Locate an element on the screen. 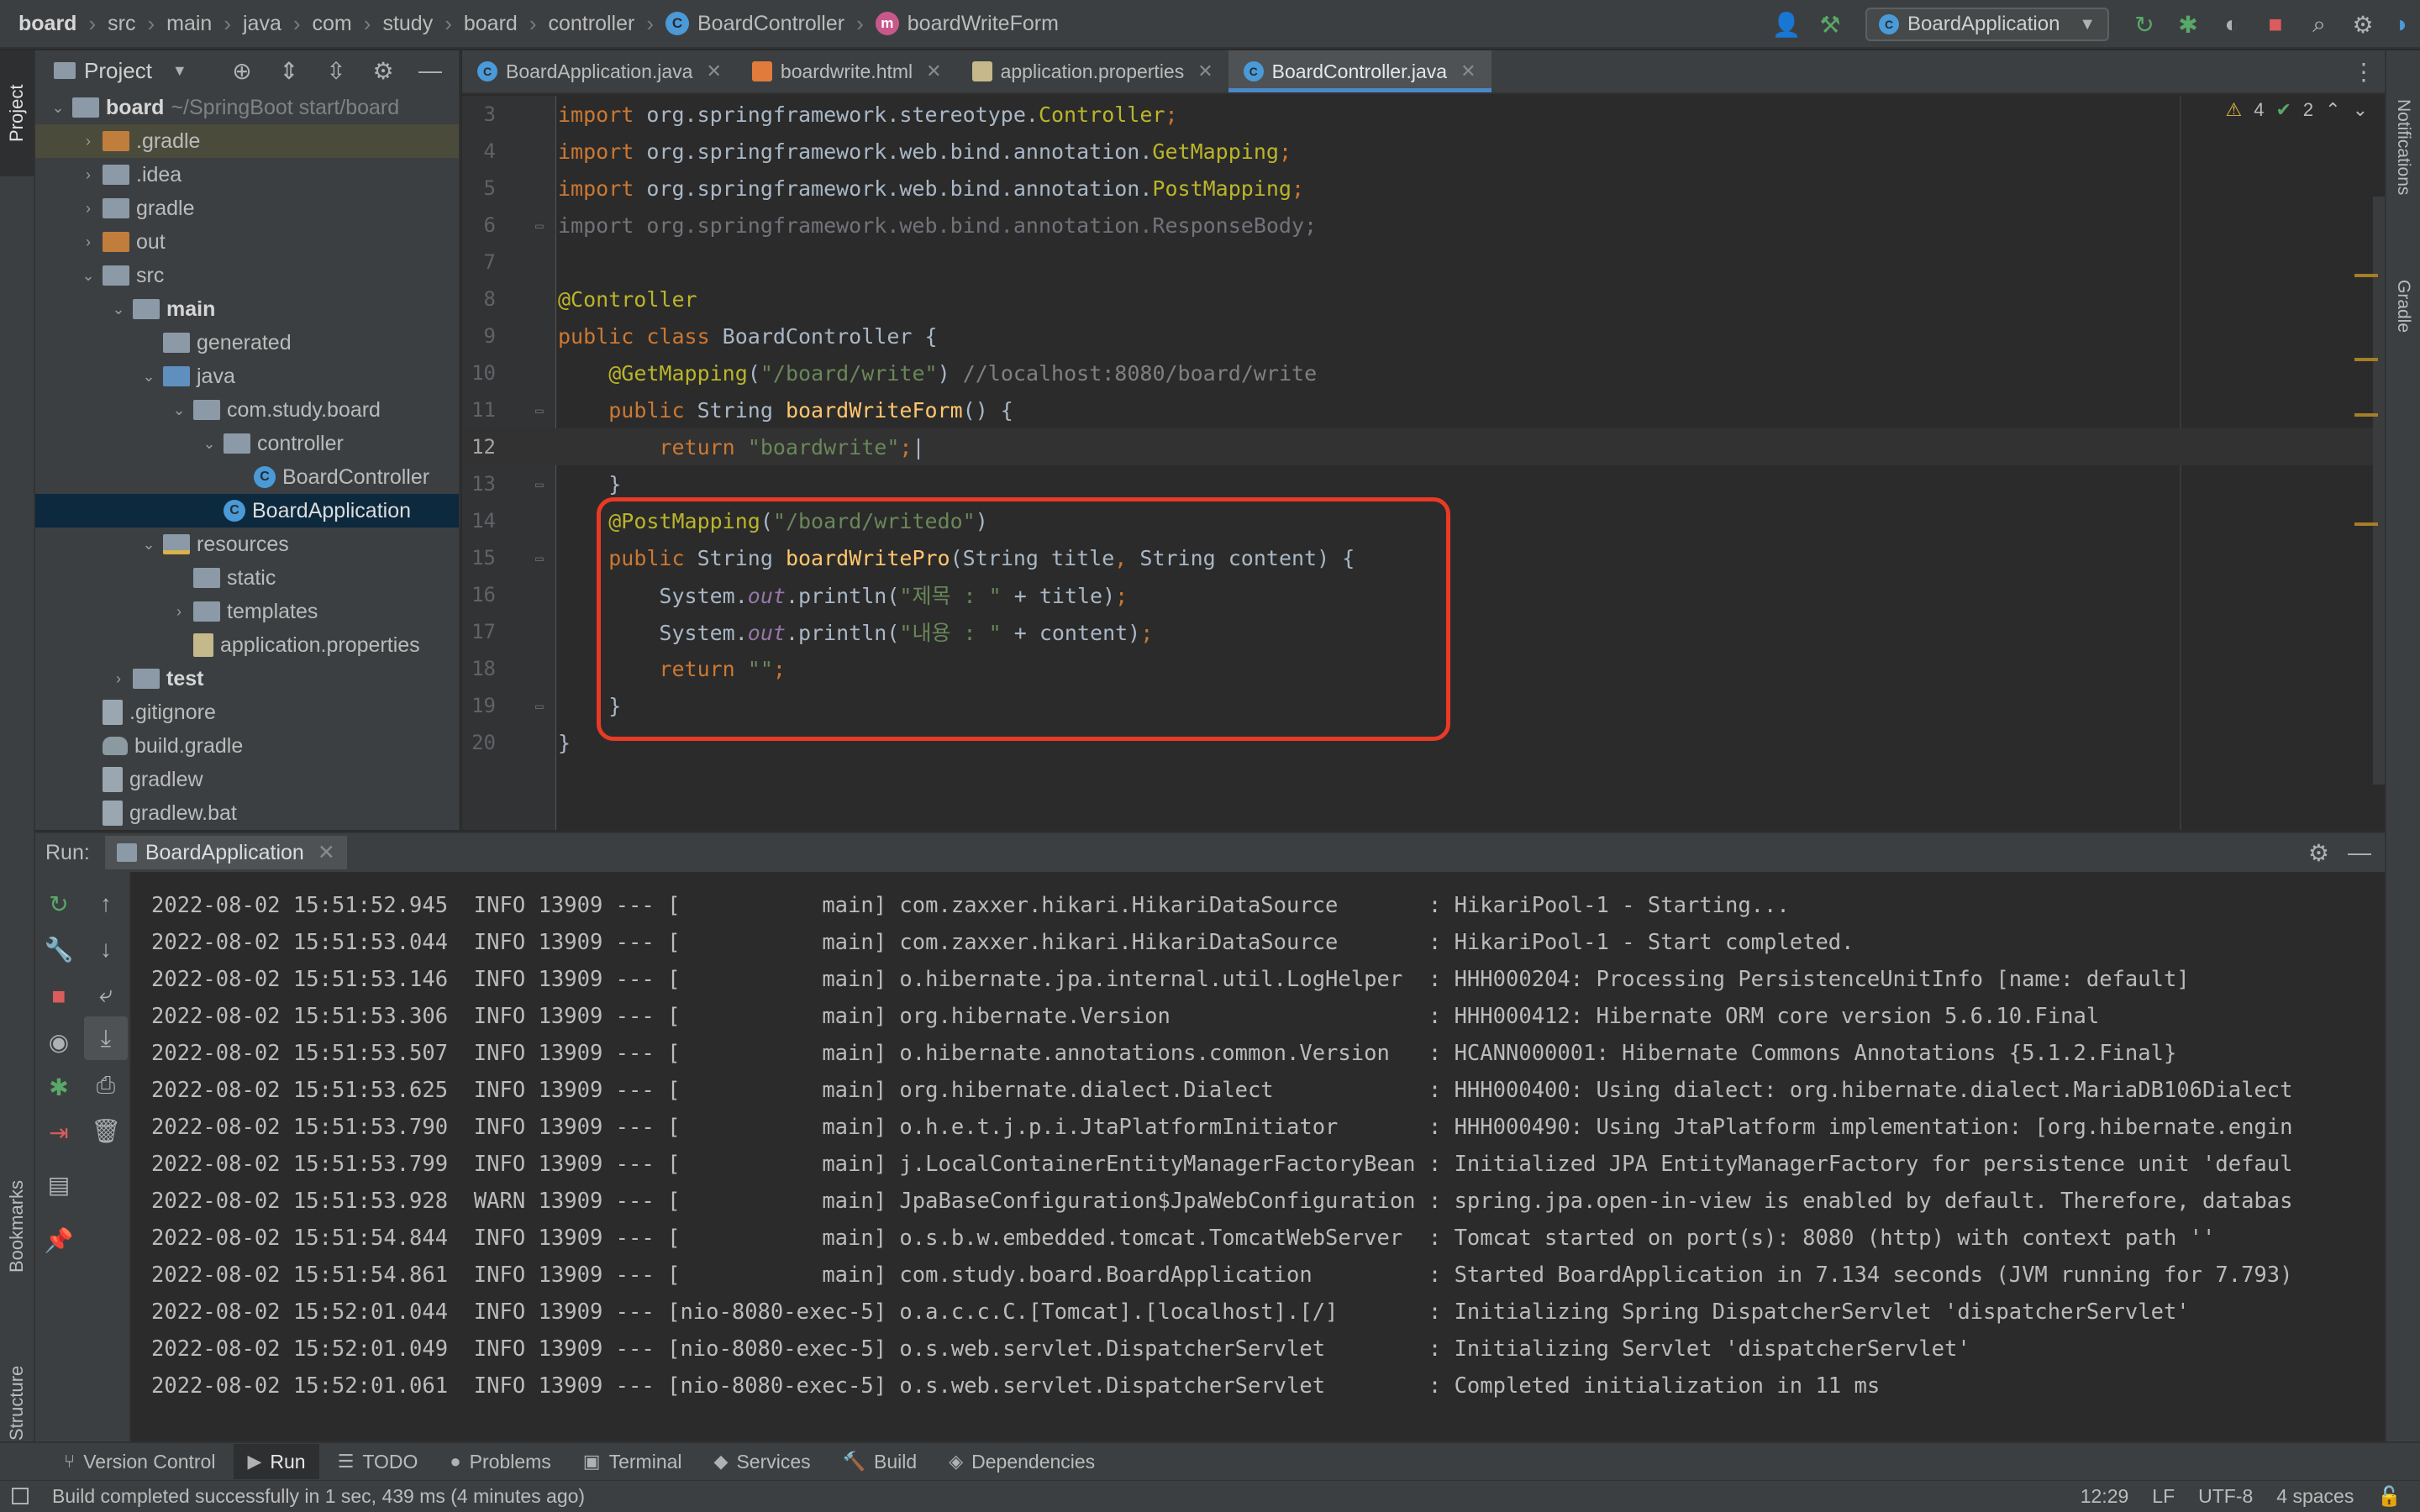 This screenshot has height=1512, width=2420. tree-item: › templates is located at coordinates (247, 611).